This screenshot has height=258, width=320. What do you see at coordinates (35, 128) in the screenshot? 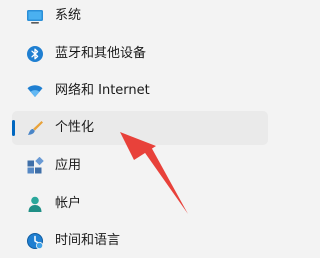
I see `brush-icon` at bounding box center [35, 128].